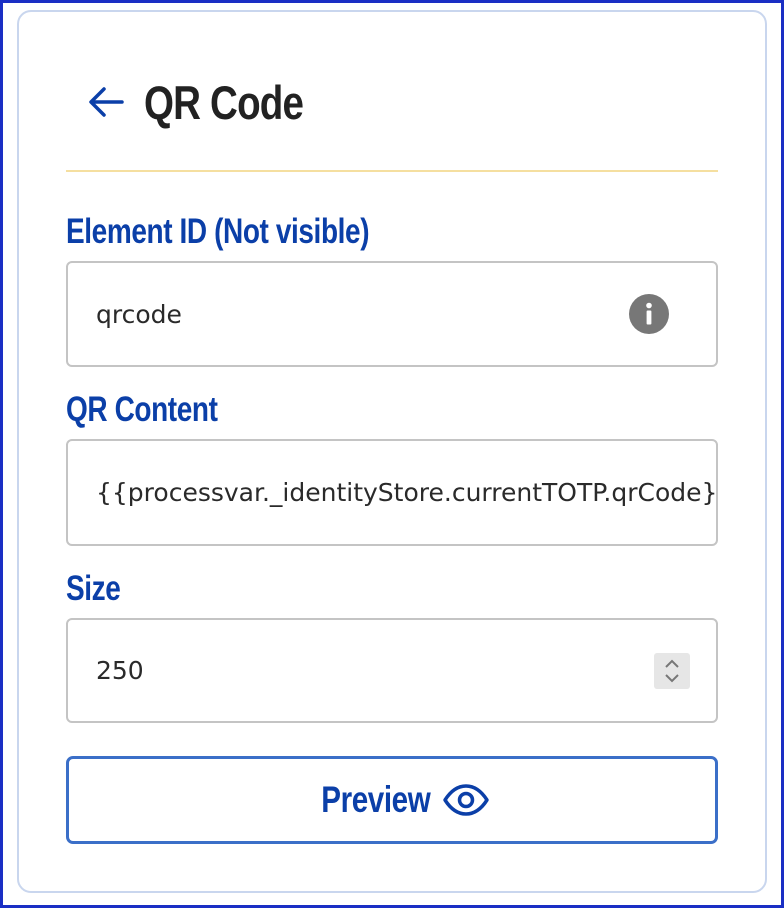  Describe the element at coordinates (392, 171) in the screenshot. I see `header-divider` at that location.